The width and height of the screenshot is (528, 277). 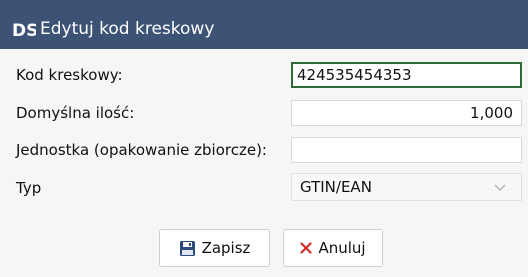 What do you see at coordinates (336, 187) in the screenshot?
I see `type-select-value: GTIN/EAN` at bounding box center [336, 187].